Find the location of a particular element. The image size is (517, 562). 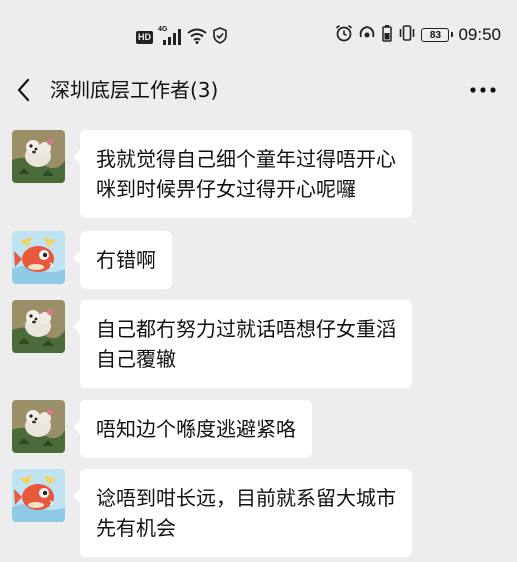

back-button is located at coordinates (24, 90).